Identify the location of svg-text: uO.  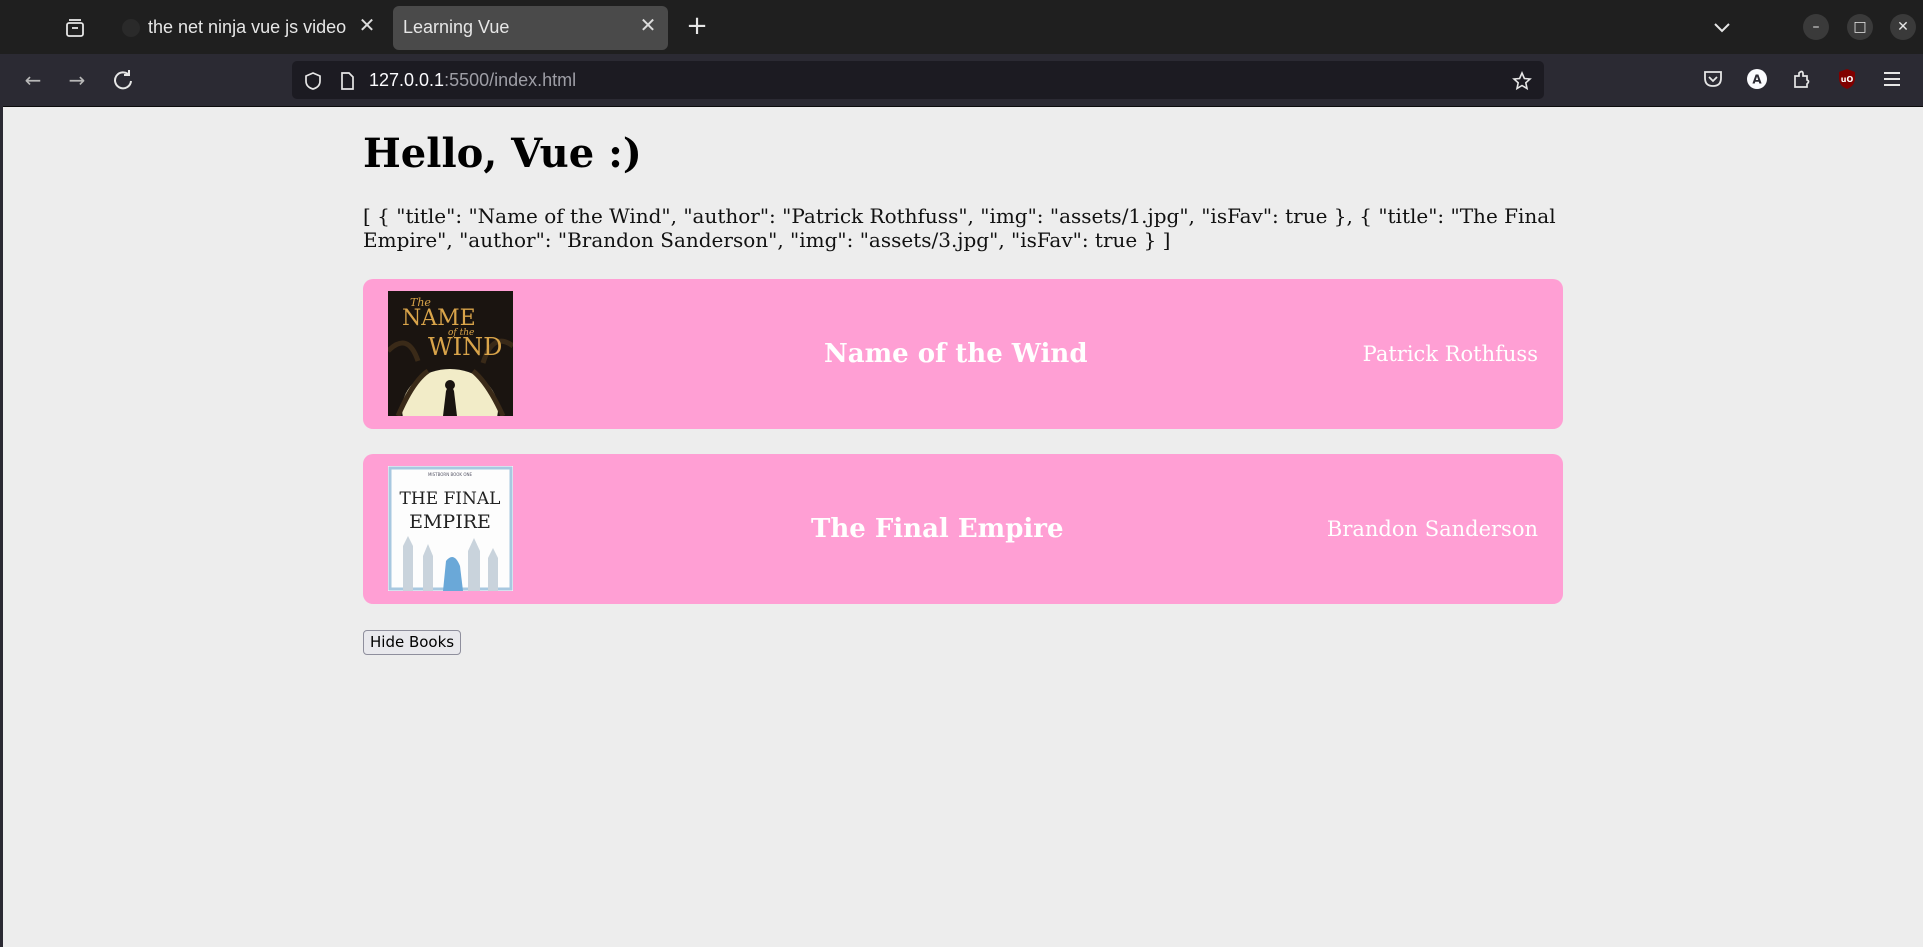
(1847, 79).